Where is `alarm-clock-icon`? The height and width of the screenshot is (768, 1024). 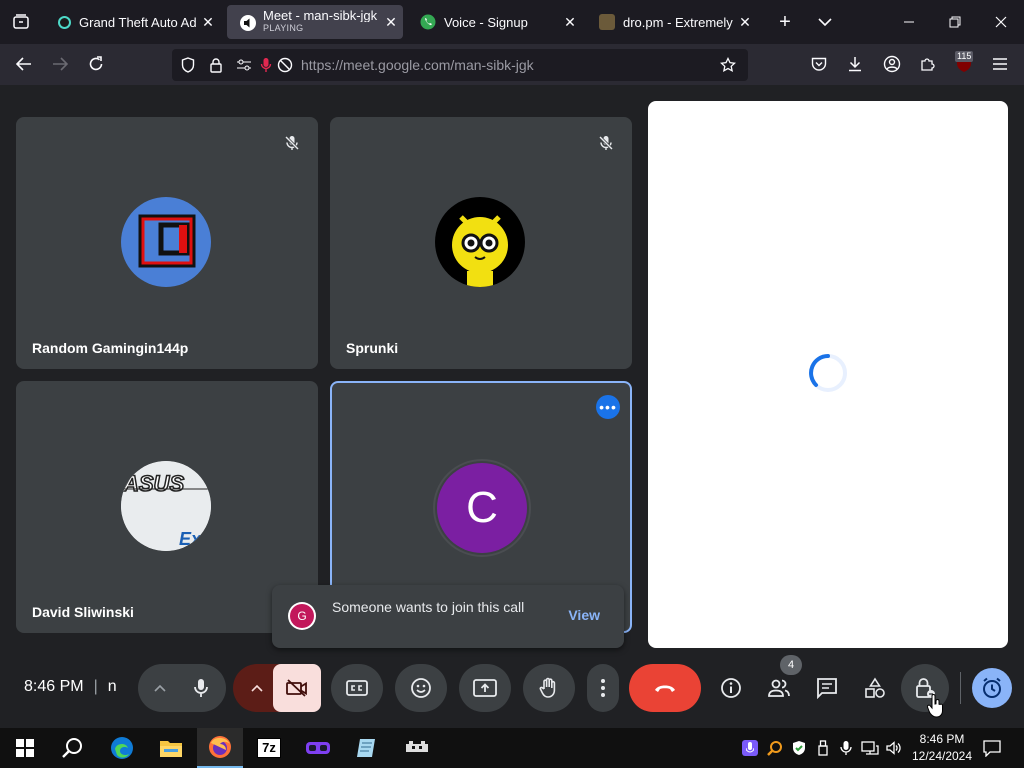 alarm-clock-icon is located at coordinates (992, 687).